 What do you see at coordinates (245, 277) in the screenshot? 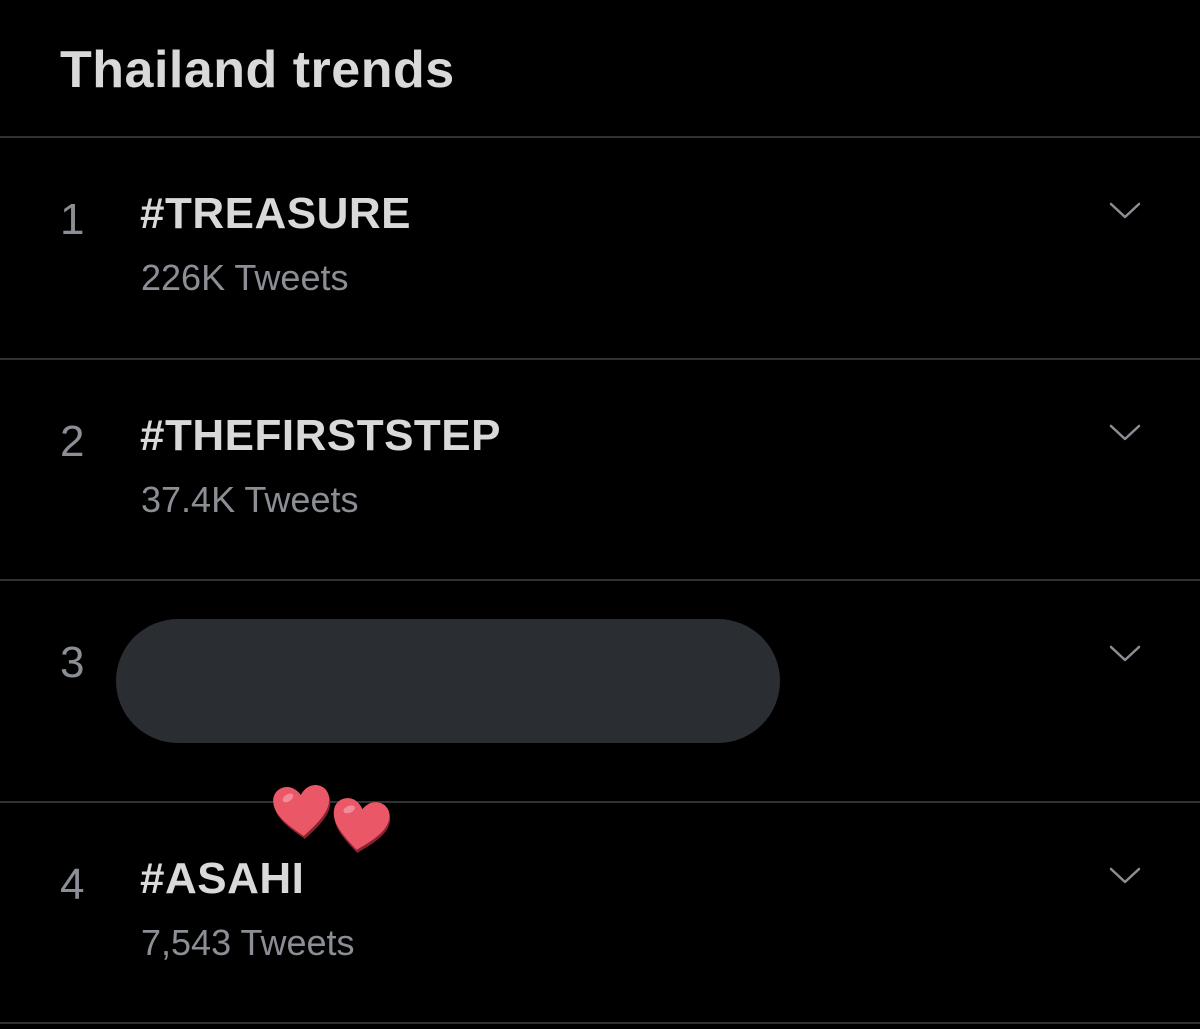
I see `trend-tweet-count: 226K Tweets` at bounding box center [245, 277].